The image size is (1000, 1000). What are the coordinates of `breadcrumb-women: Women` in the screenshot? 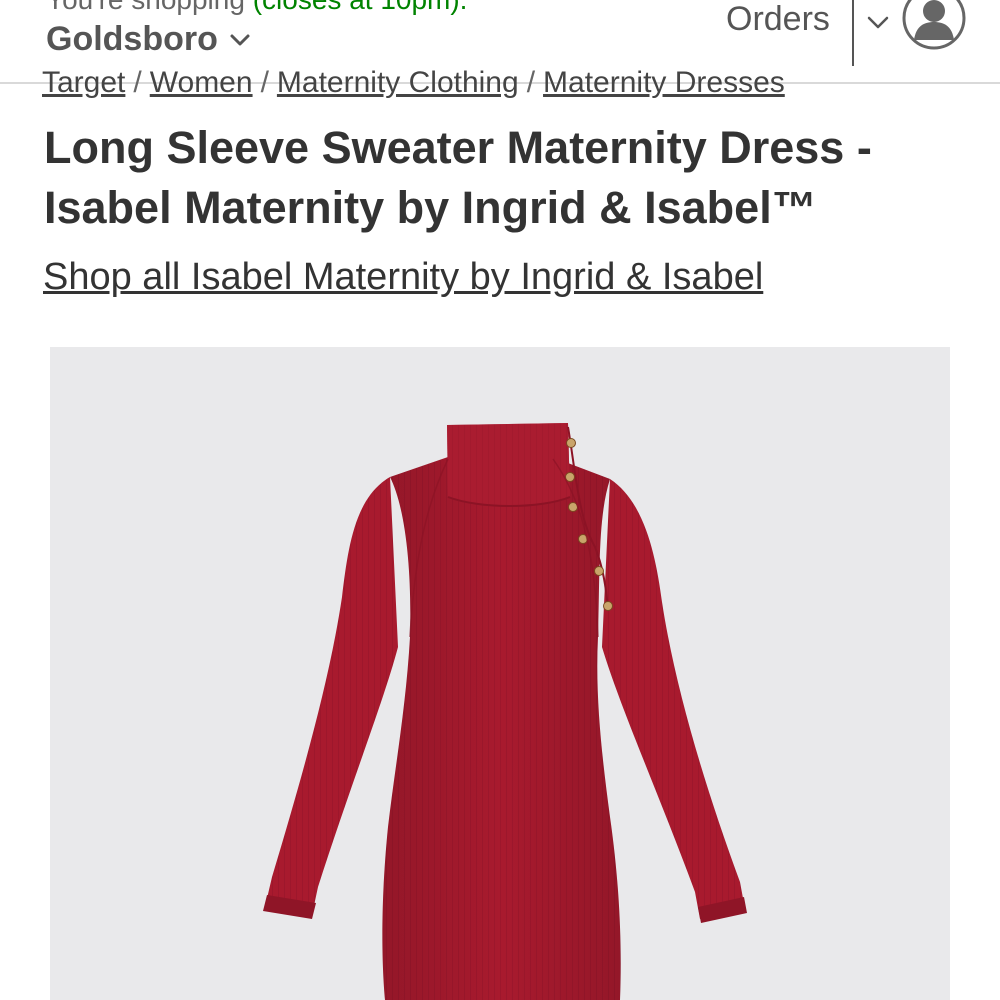 It's located at (201, 82).